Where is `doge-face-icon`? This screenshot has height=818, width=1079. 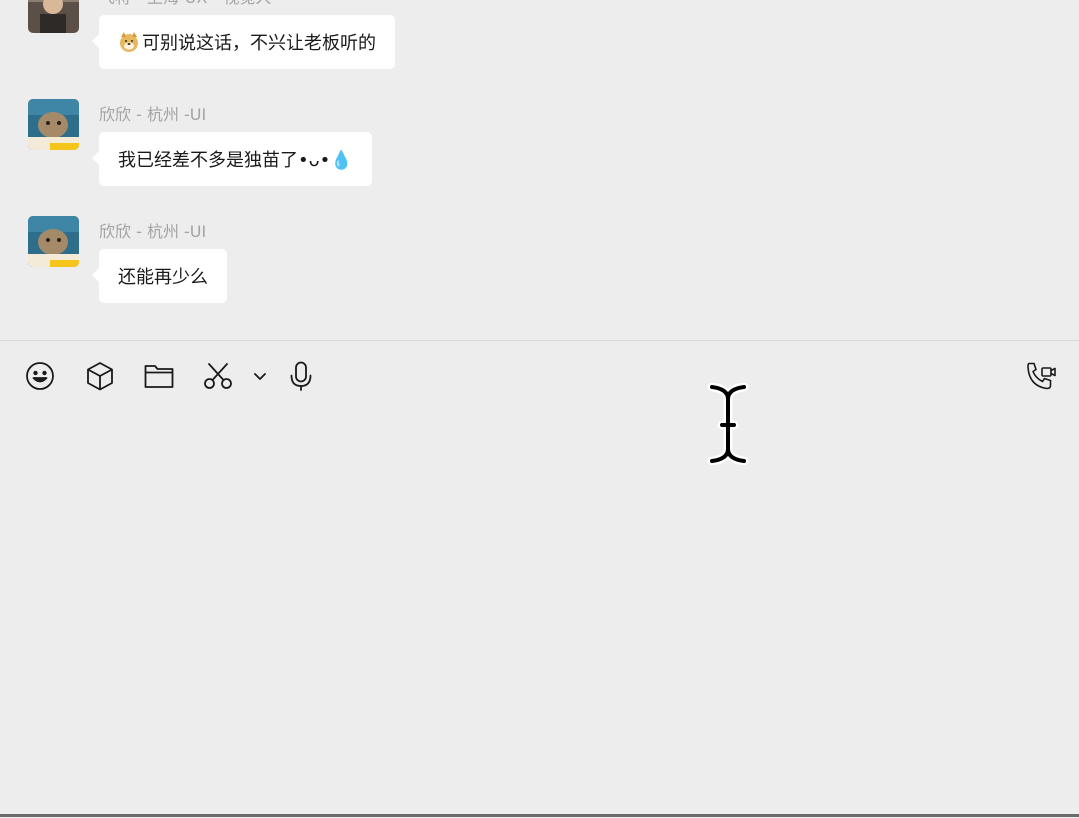 doge-face-icon is located at coordinates (129, 42).